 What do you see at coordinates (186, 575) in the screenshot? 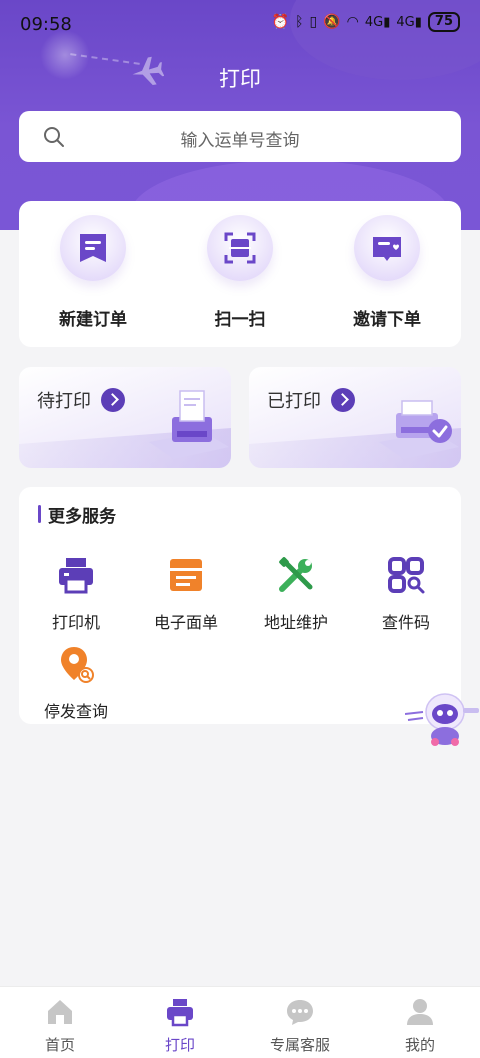
I see `e-waybill-icon` at bounding box center [186, 575].